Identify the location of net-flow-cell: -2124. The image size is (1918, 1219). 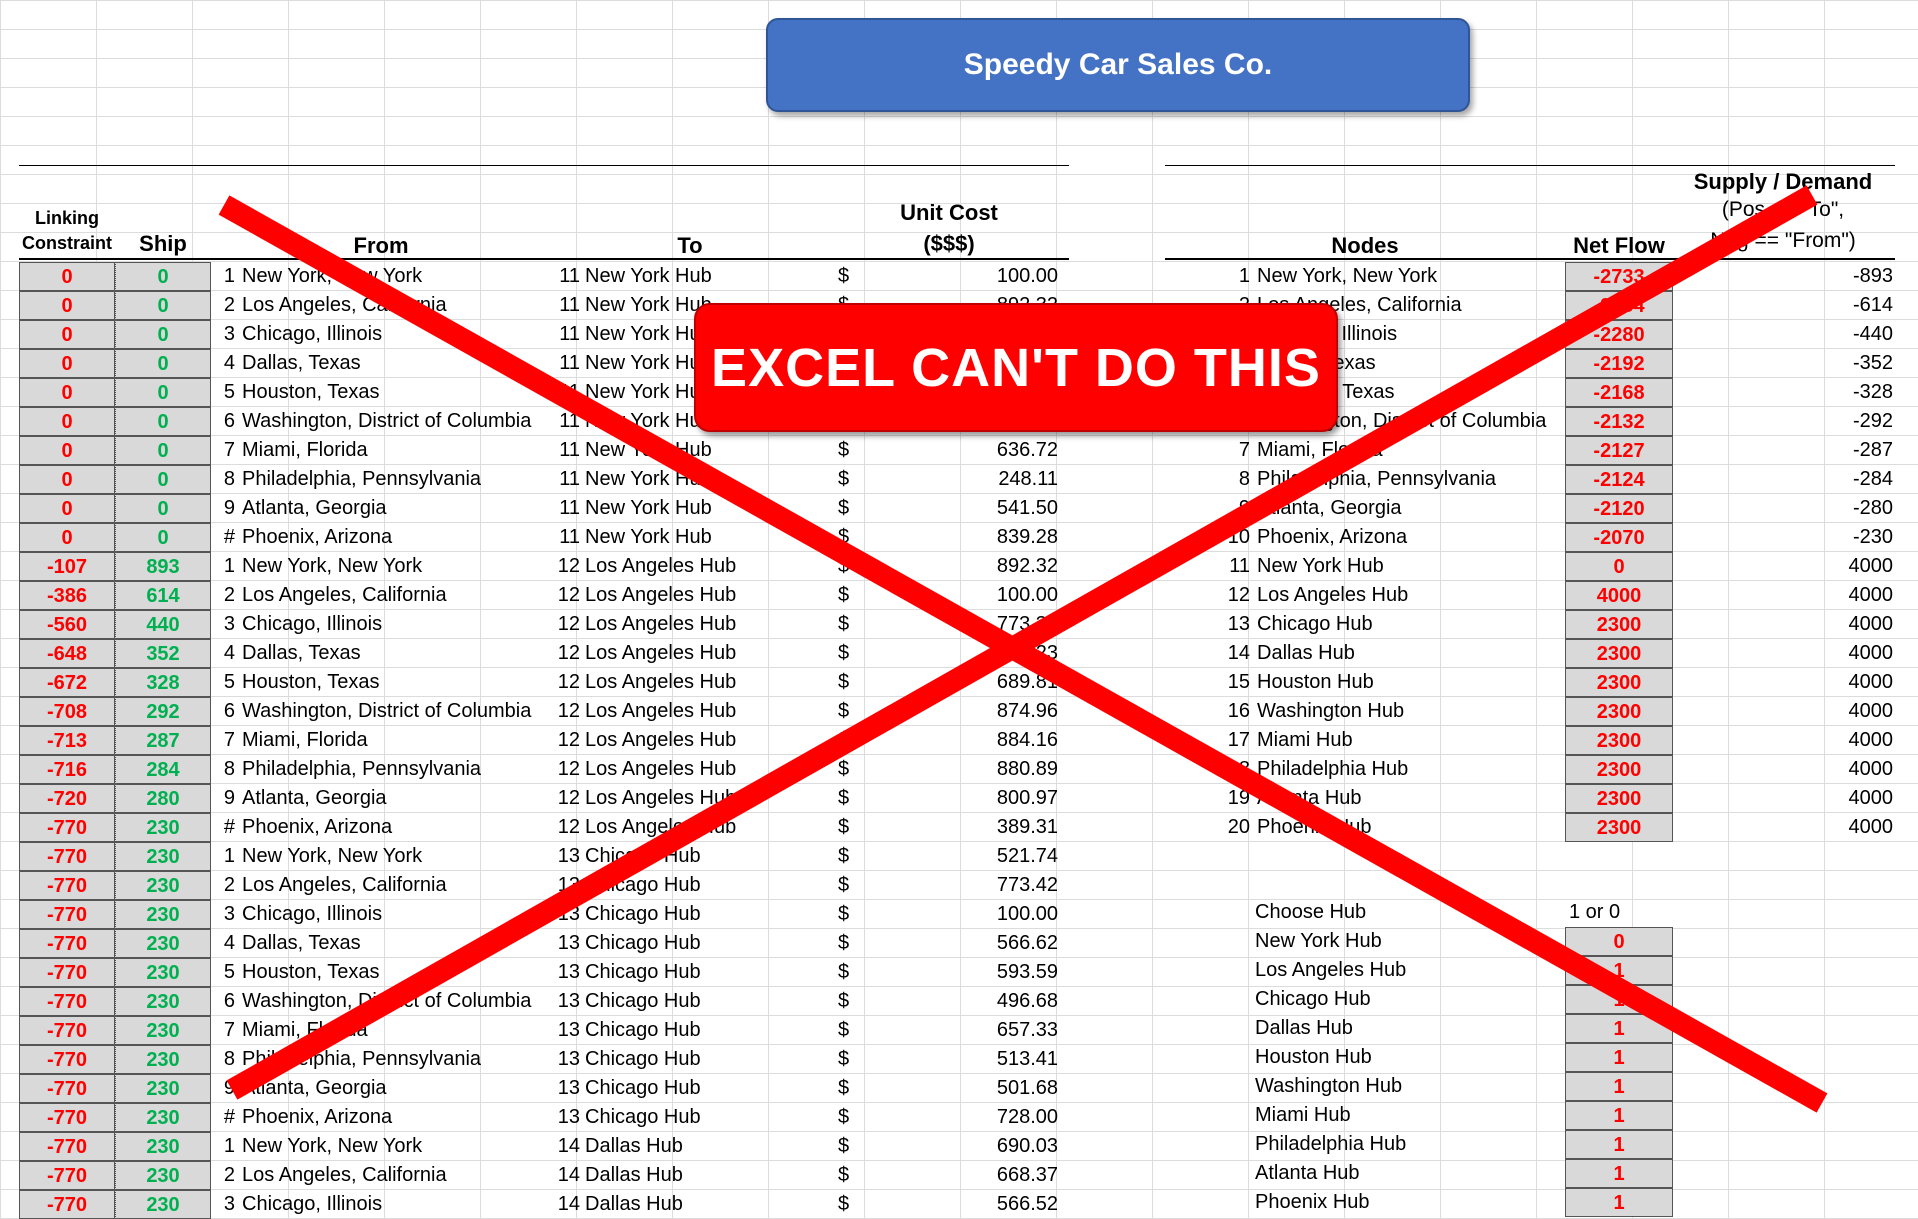
(1619, 479).